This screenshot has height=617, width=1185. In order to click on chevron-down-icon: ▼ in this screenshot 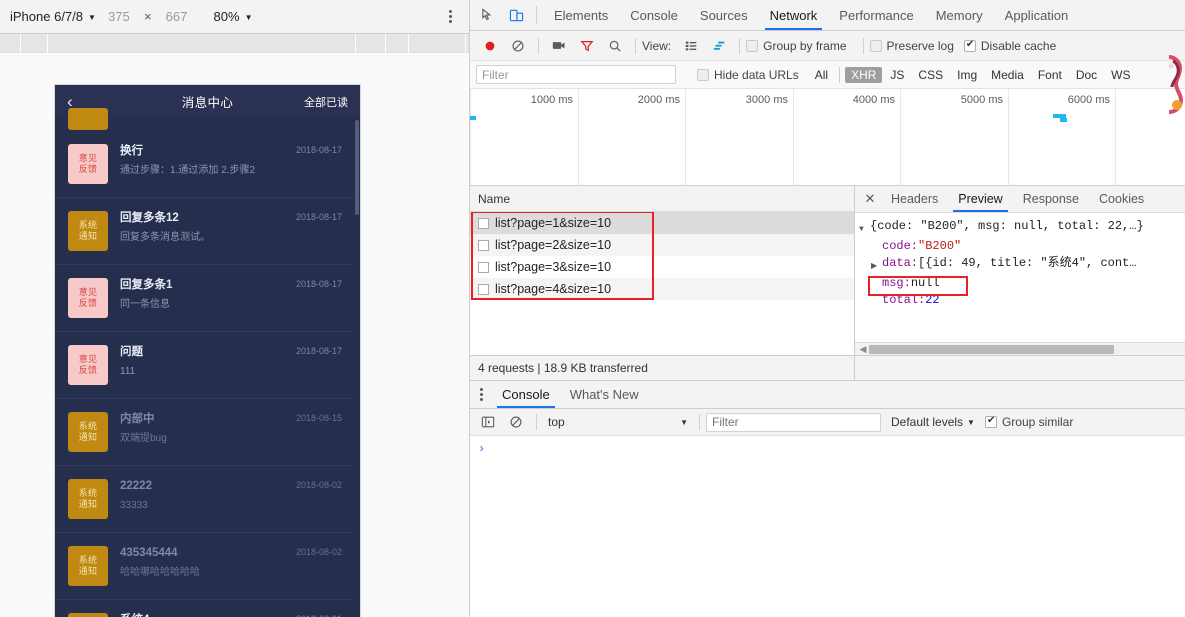, I will do `click(92, 17)`.